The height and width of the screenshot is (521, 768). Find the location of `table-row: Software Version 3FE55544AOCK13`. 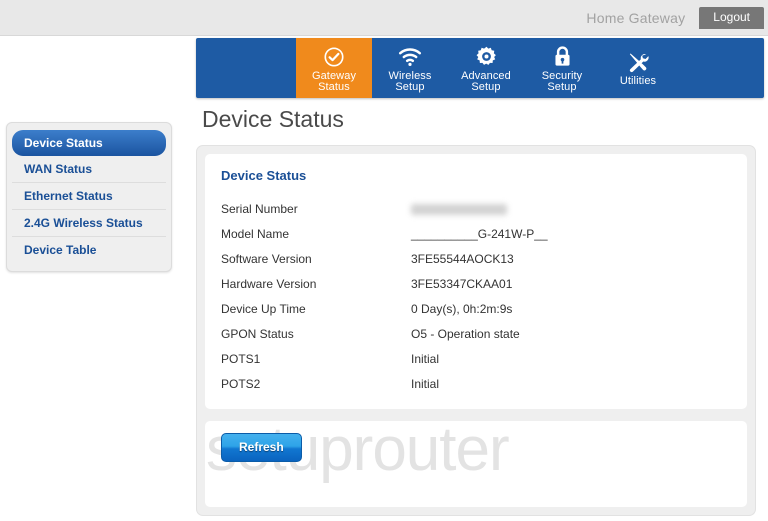

table-row: Software Version 3FE55544AOCK13 is located at coordinates (476, 259).